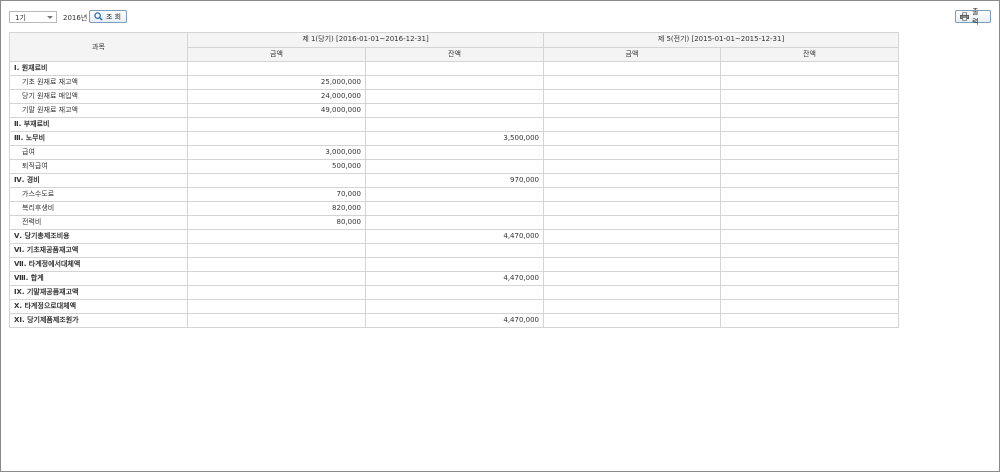 Image resolution: width=1000 pixels, height=472 pixels. Describe the element at coordinates (108, 16) in the screenshot. I see `search-button: 조 회` at that location.